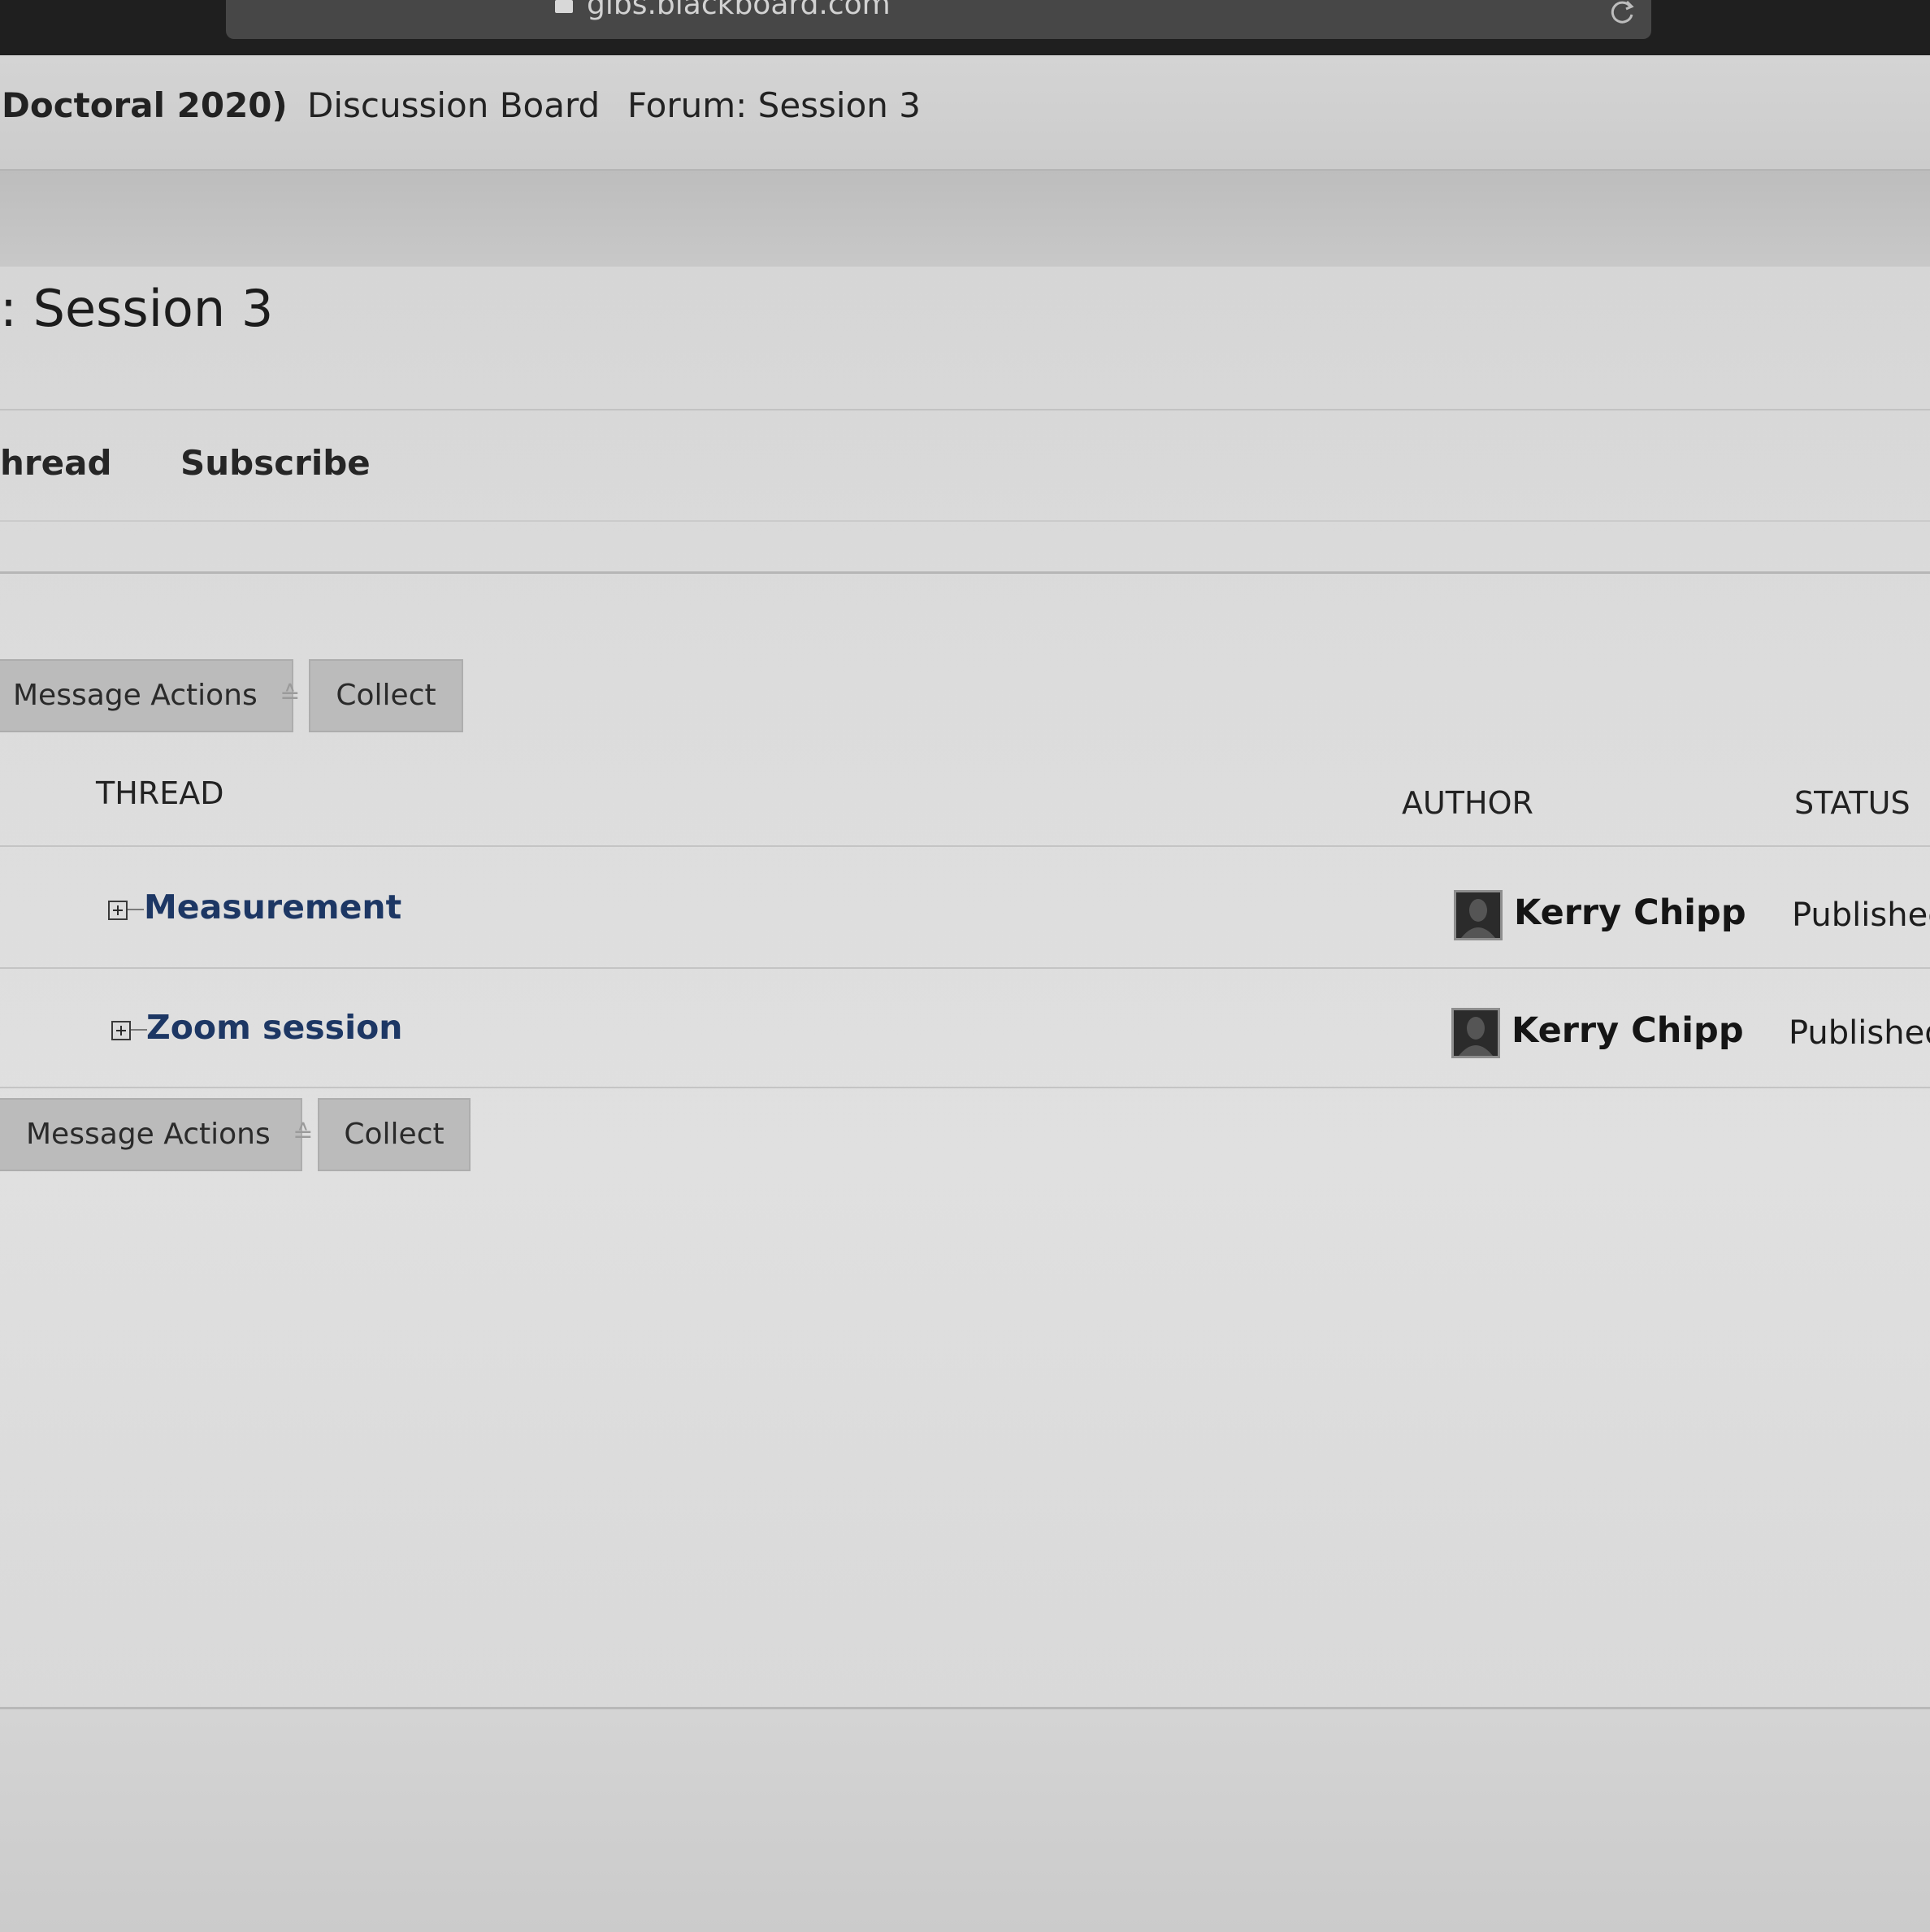  Describe the element at coordinates (774, 105) in the screenshot. I see `breadcrumb-forum: Forum: Session 3` at that location.